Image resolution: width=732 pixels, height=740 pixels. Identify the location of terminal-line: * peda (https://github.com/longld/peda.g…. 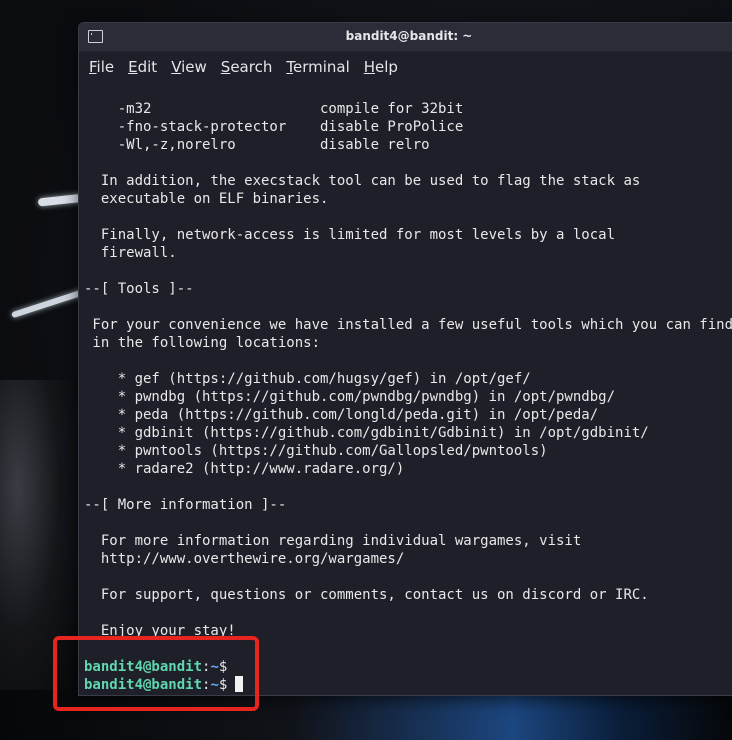
(341, 415).